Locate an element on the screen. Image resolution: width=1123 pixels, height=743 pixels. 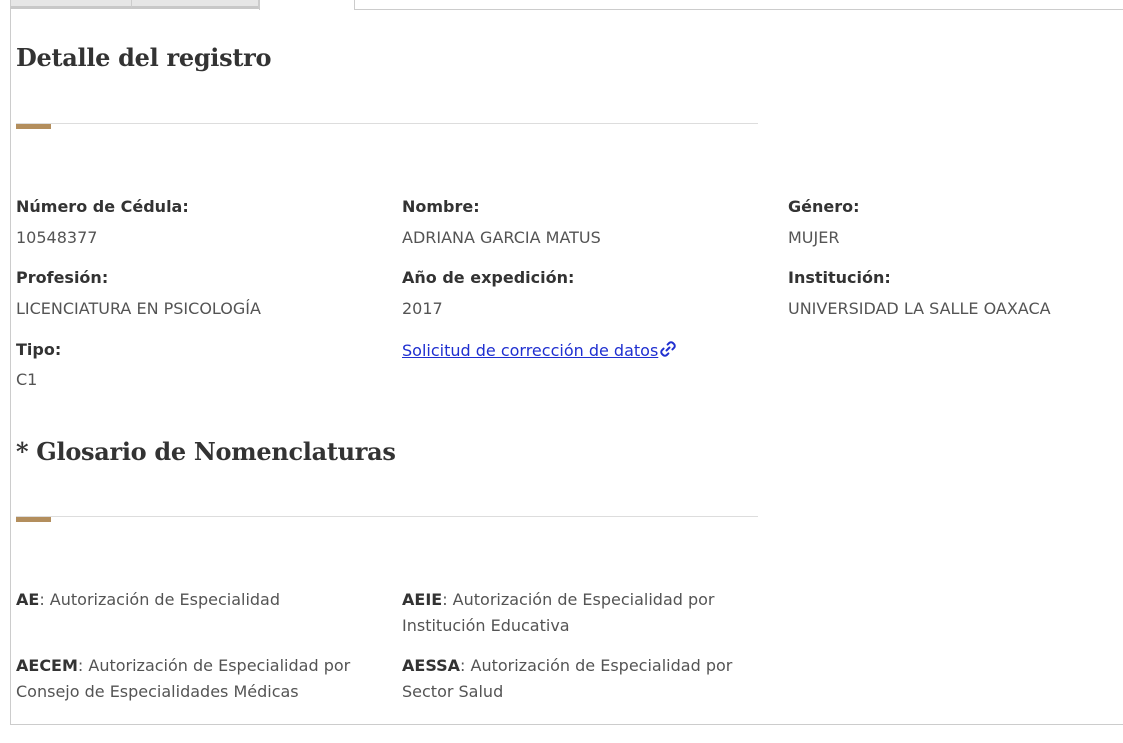
glossary-item-ae: AE: Autorización de Especialidad is located at coordinates (186, 600).